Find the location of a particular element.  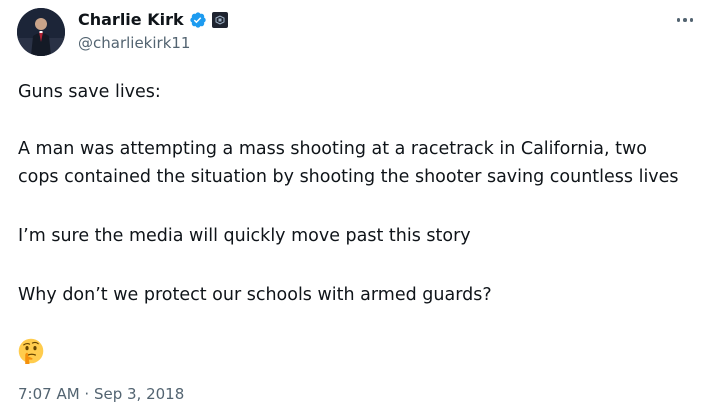

author-handle: @charliekirk11 is located at coordinates (134, 43).